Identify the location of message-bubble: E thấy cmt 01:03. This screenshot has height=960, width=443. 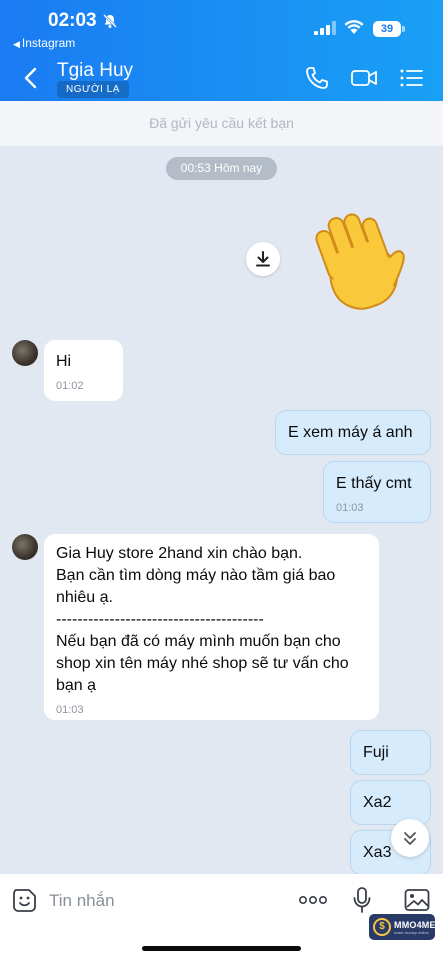
(377, 492).